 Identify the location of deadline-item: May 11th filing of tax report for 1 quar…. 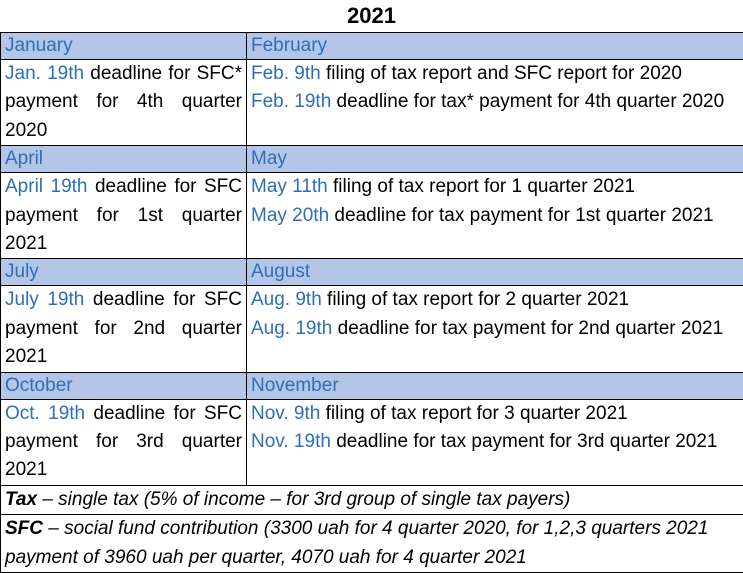
(495, 187).